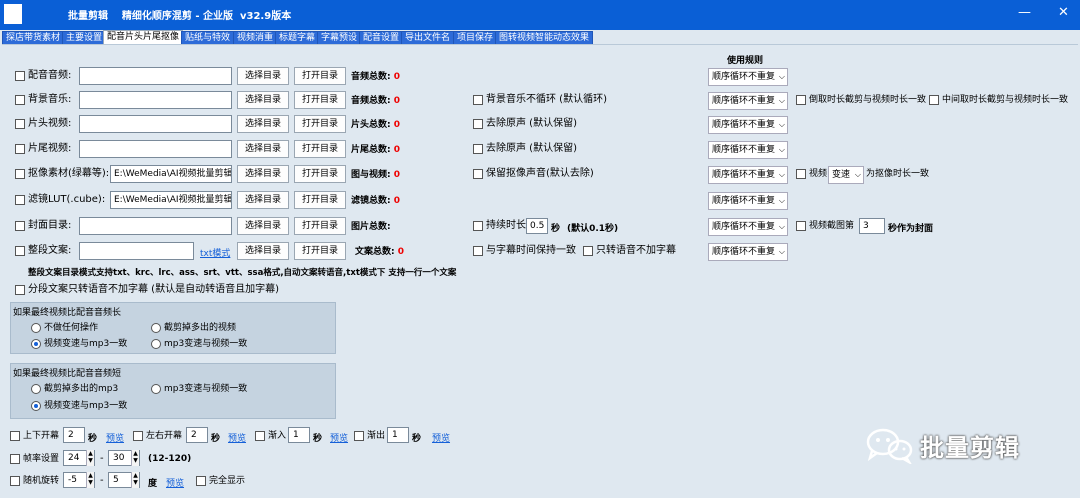  What do you see at coordinates (748, 125) in the screenshot?
I see `intro-video-rule-select: 顺序循环不重复 ⌵` at bounding box center [748, 125].